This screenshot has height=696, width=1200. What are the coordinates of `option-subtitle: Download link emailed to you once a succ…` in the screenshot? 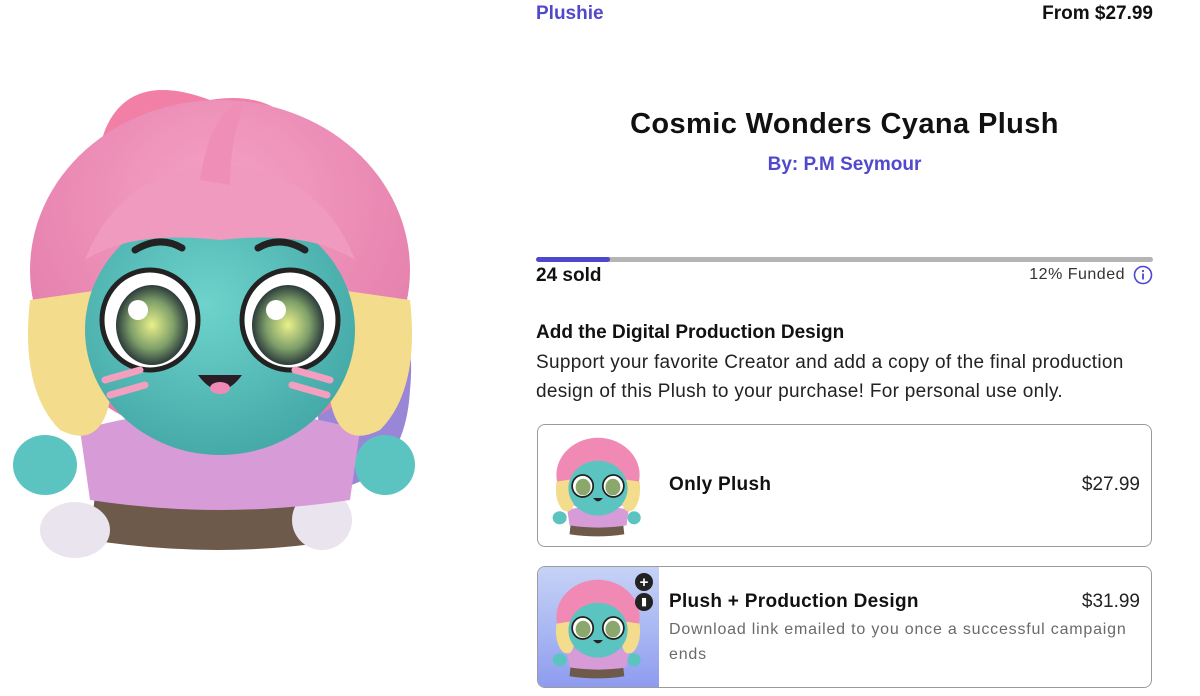 It's located at (898, 642).